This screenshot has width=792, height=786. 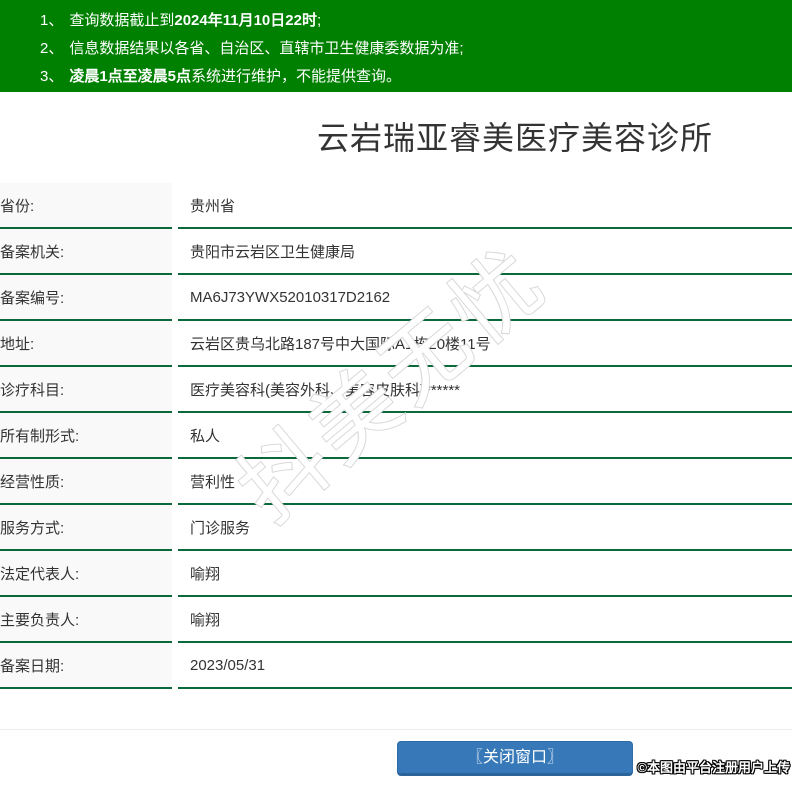 I want to click on notice-number: 3、, so click(x=52, y=76).